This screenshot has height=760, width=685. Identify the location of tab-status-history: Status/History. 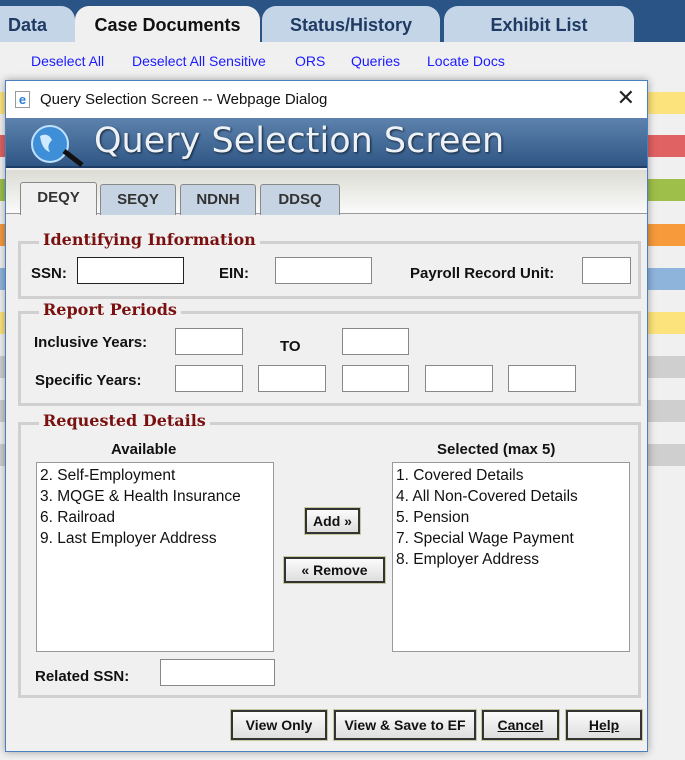
(351, 24).